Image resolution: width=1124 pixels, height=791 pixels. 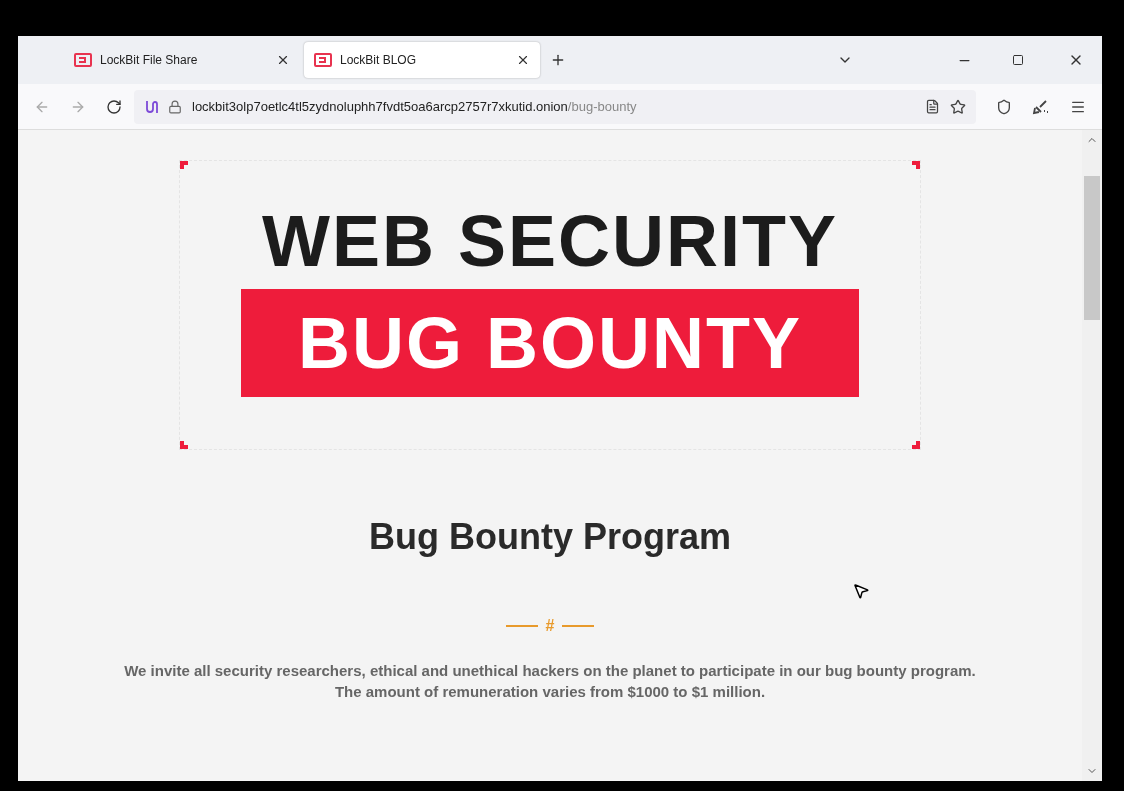 What do you see at coordinates (1018, 60) in the screenshot?
I see `maximize-icon` at bounding box center [1018, 60].